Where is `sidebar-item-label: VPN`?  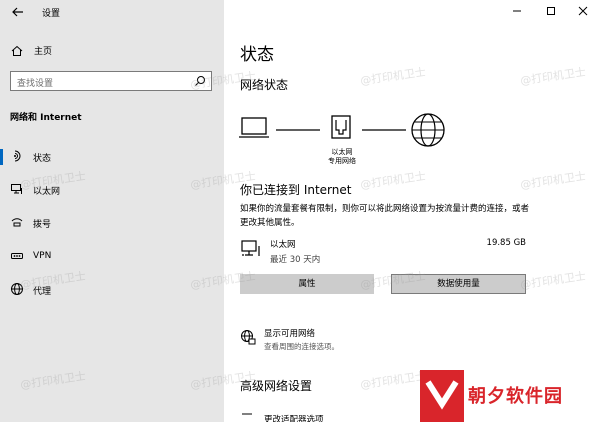 sidebar-item-label: VPN is located at coordinates (42, 256).